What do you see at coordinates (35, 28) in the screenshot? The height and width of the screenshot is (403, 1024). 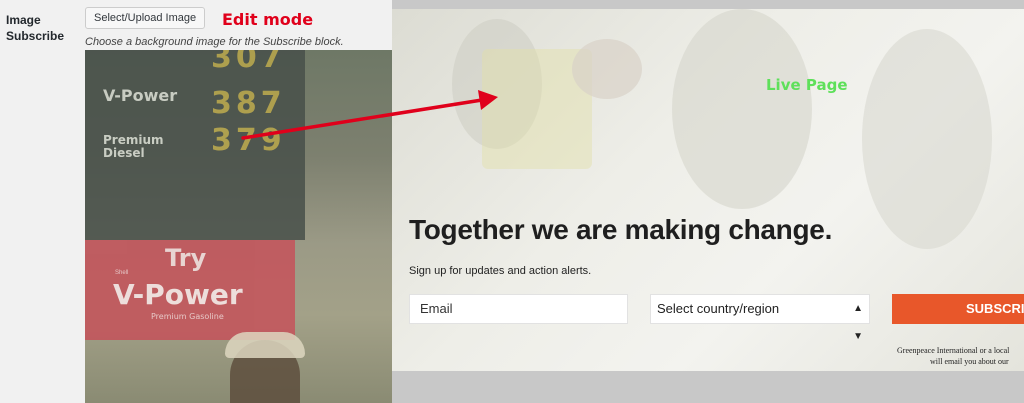 I see `field-label-image-subscribe: Image Subscribe` at bounding box center [35, 28].